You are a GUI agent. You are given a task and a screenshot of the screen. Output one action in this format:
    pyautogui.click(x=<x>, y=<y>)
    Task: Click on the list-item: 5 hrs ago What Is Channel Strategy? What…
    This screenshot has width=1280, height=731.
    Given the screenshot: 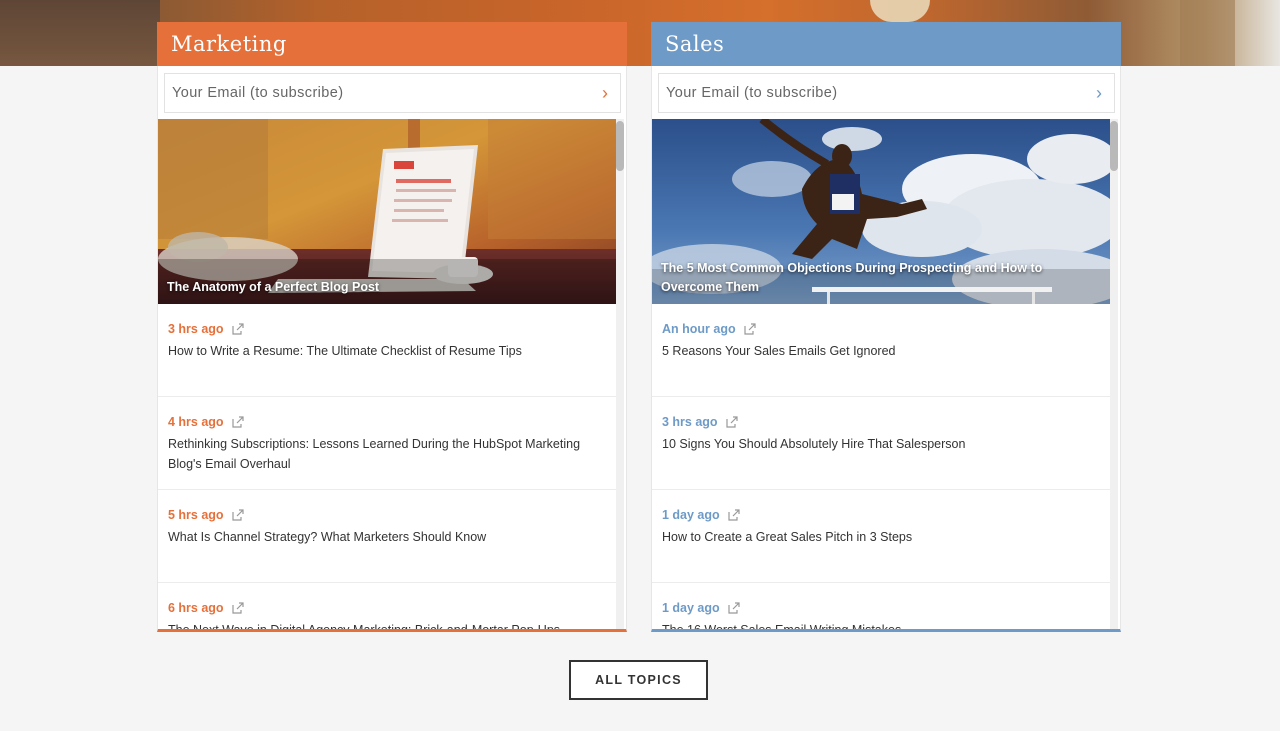 What is the action you would take?
    pyautogui.click(x=387, y=536)
    